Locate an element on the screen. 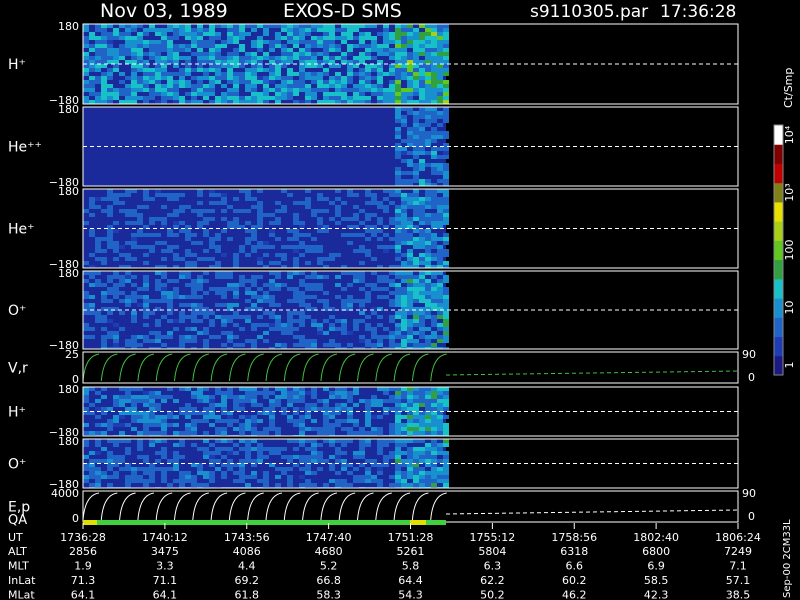 The height and width of the screenshot is (600, 800). colorbar-tick-label: 10 is located at coordinates (789, 308).